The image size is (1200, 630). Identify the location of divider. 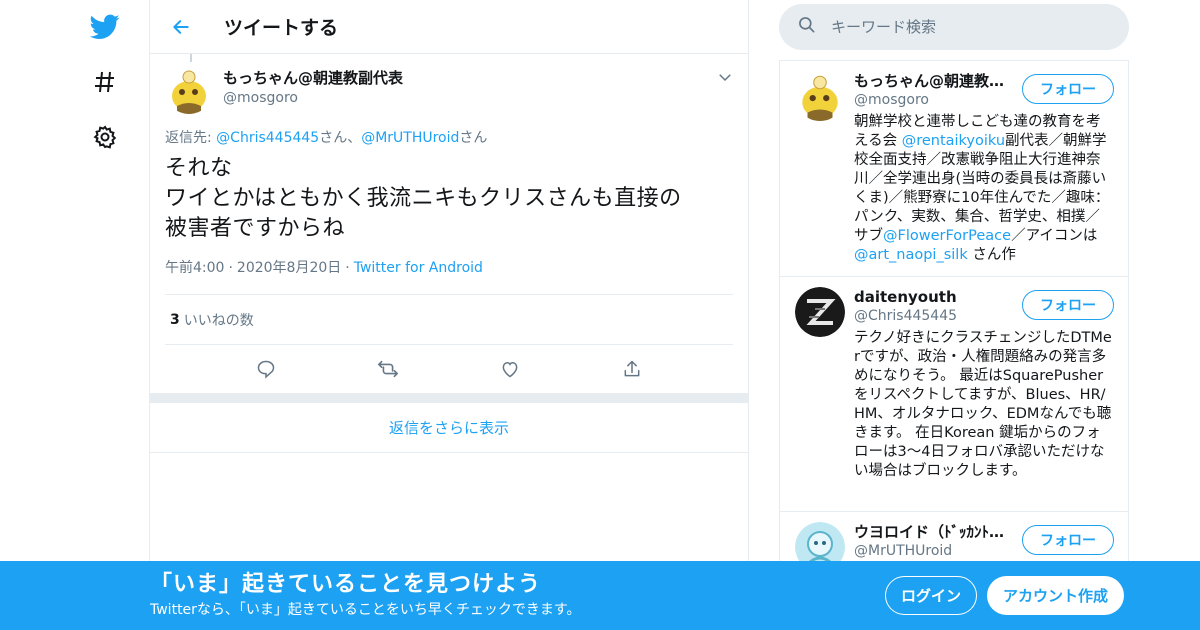
(449, 398).